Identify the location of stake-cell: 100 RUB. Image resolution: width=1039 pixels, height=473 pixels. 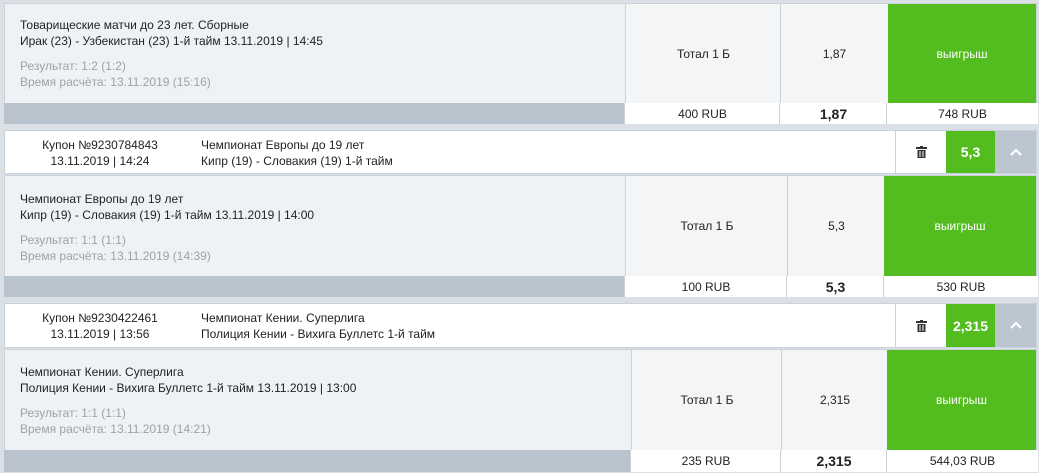
(705, 286).